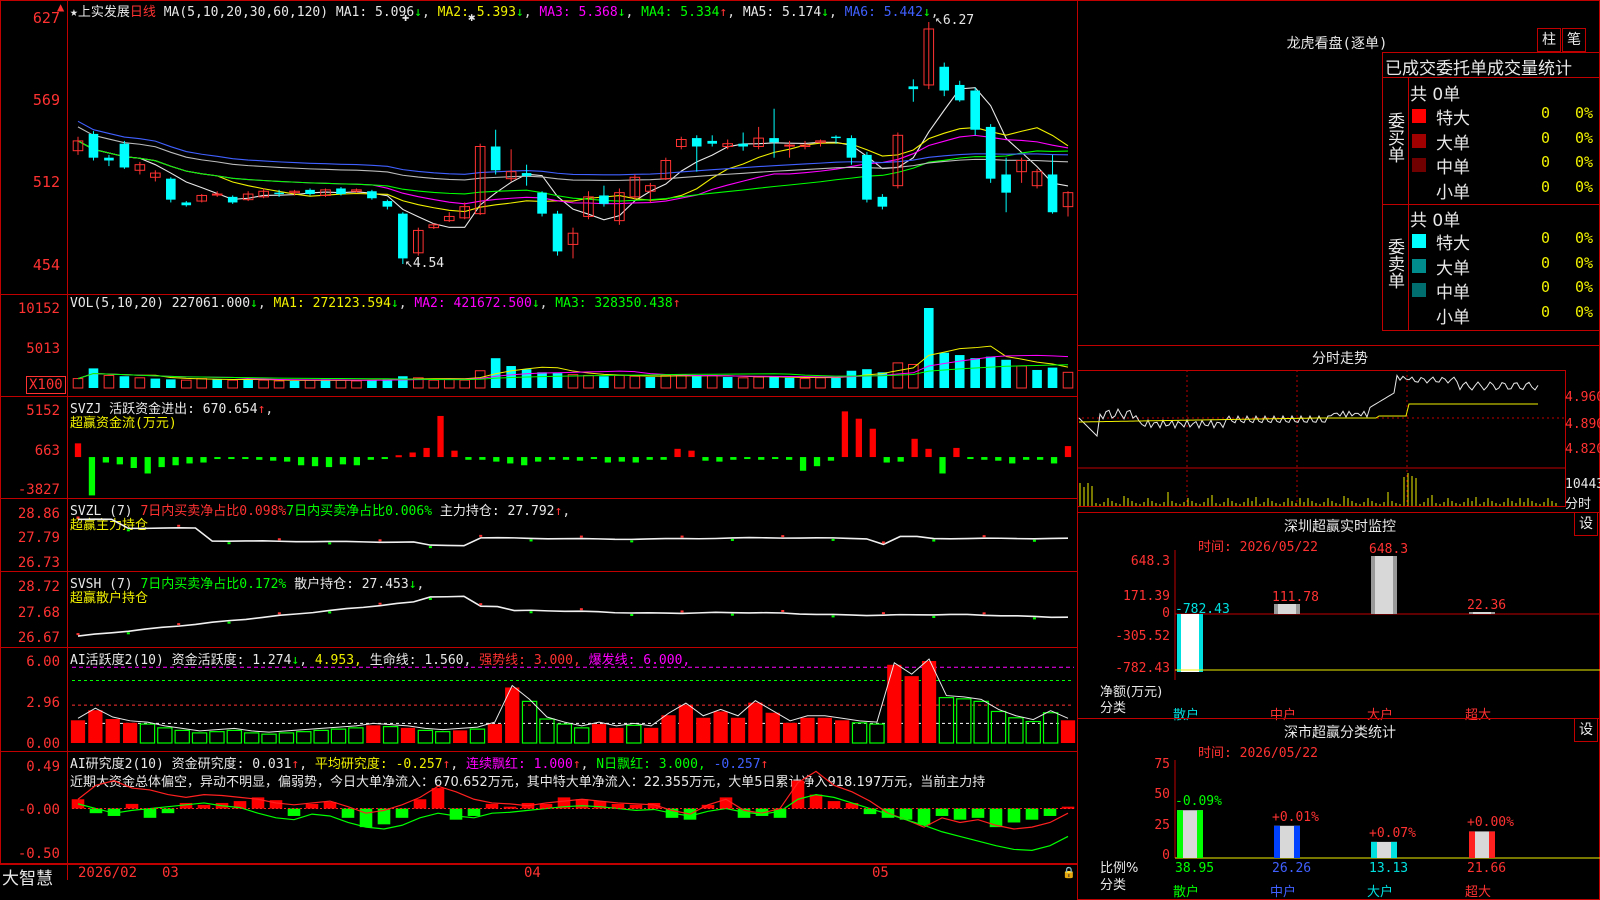 This screenshot has width=1600, height=900. I want to click on sc-cat-1: 中户, so click(1283, 892).